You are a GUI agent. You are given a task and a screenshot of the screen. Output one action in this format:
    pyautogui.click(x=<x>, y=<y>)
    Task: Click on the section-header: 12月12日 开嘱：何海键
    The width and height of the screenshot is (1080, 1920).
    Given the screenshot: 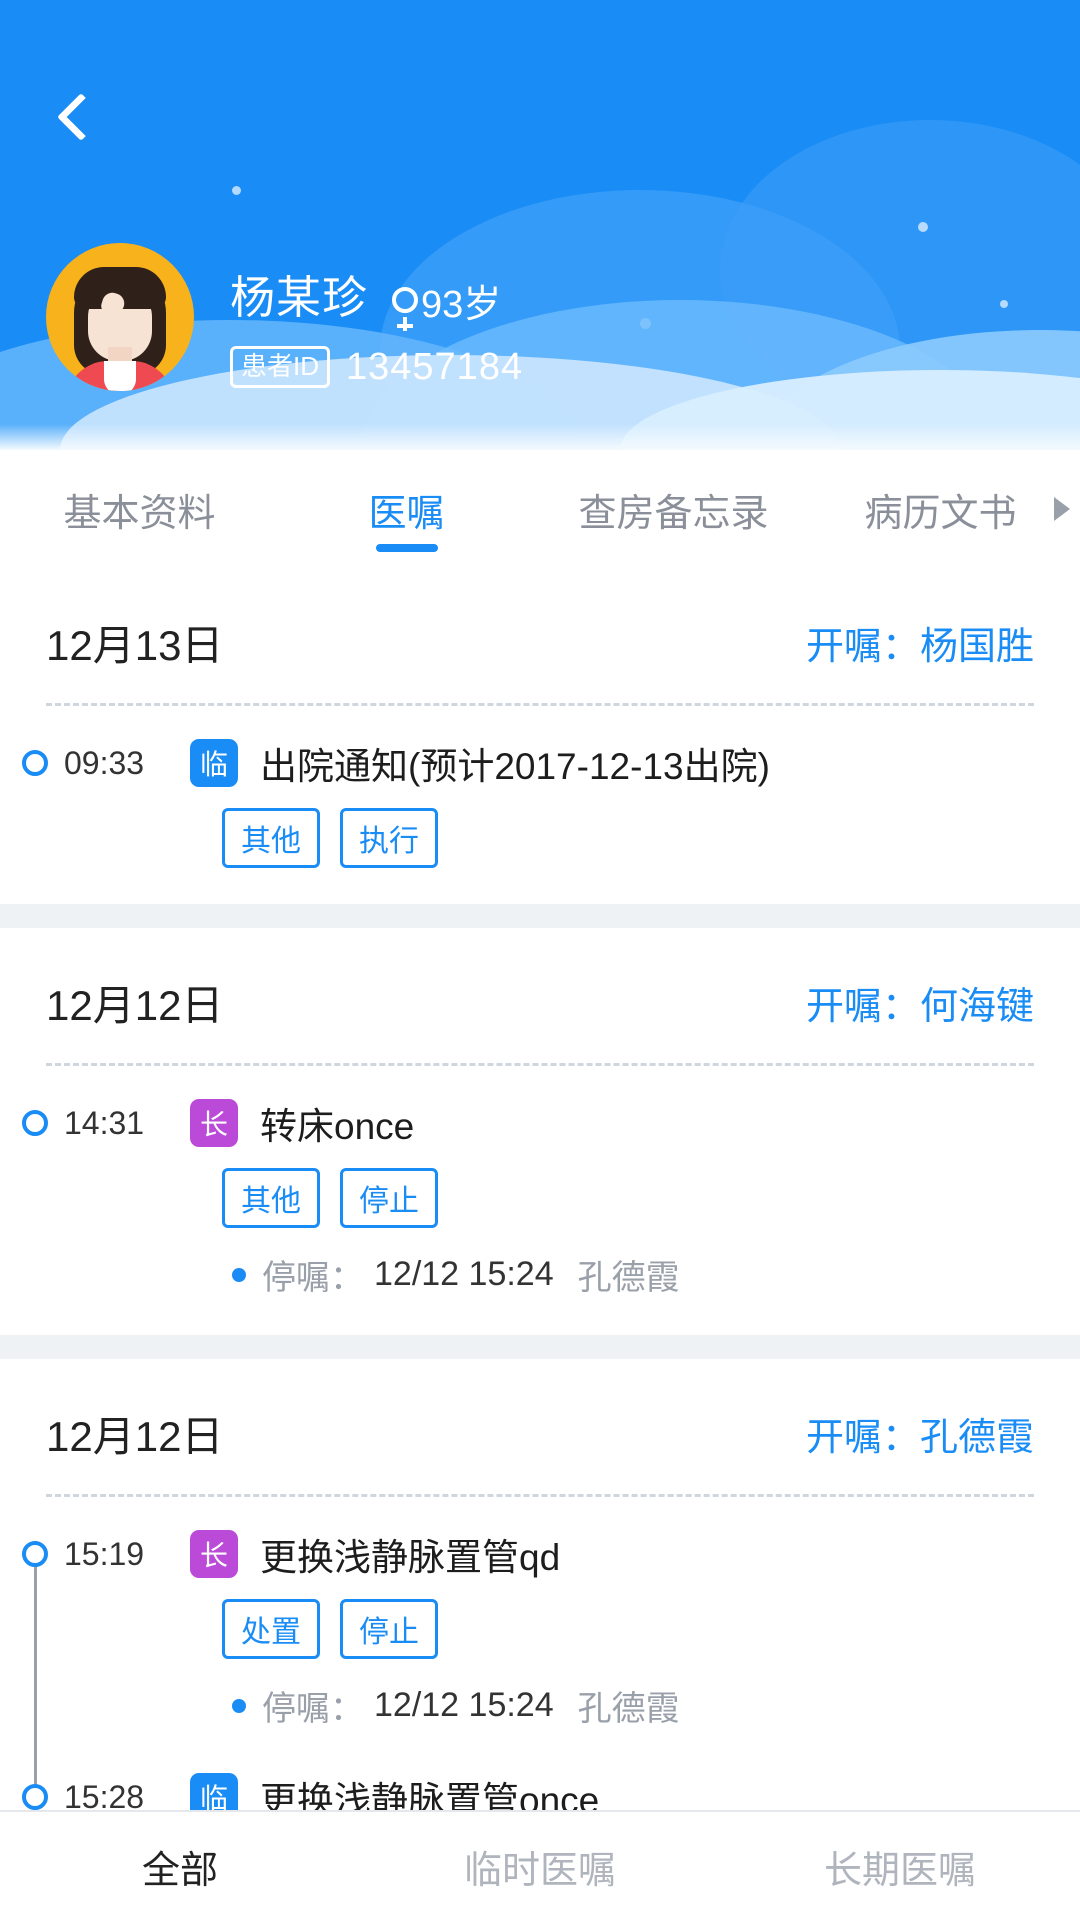 What is the action you would take?
    pyautogui.click(x=540, y=995)
    